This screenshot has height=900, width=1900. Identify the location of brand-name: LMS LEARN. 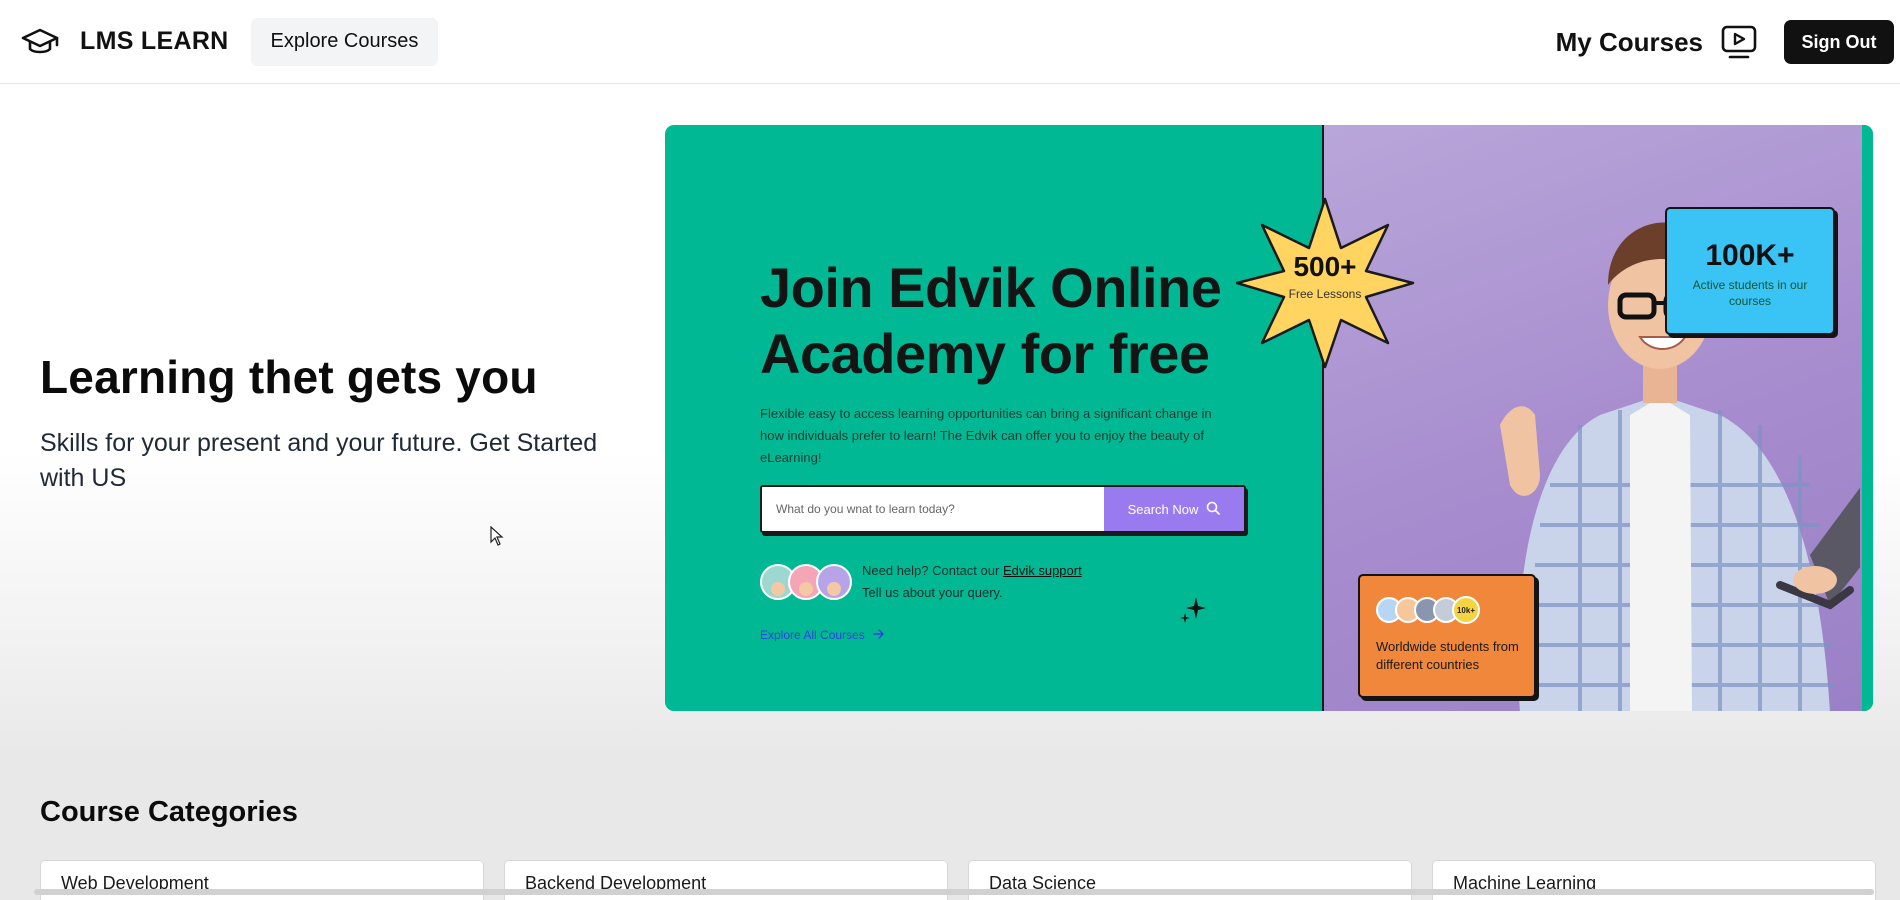
(154, 41).